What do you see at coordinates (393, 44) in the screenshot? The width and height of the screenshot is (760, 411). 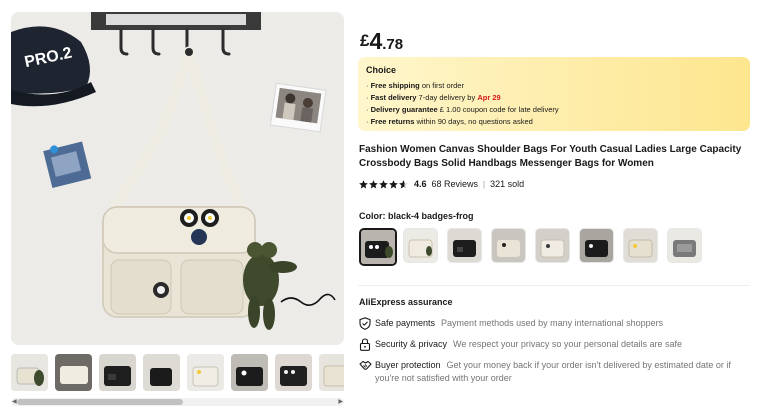 I see `price-decimal: .78` at bounding box center [393, 44].